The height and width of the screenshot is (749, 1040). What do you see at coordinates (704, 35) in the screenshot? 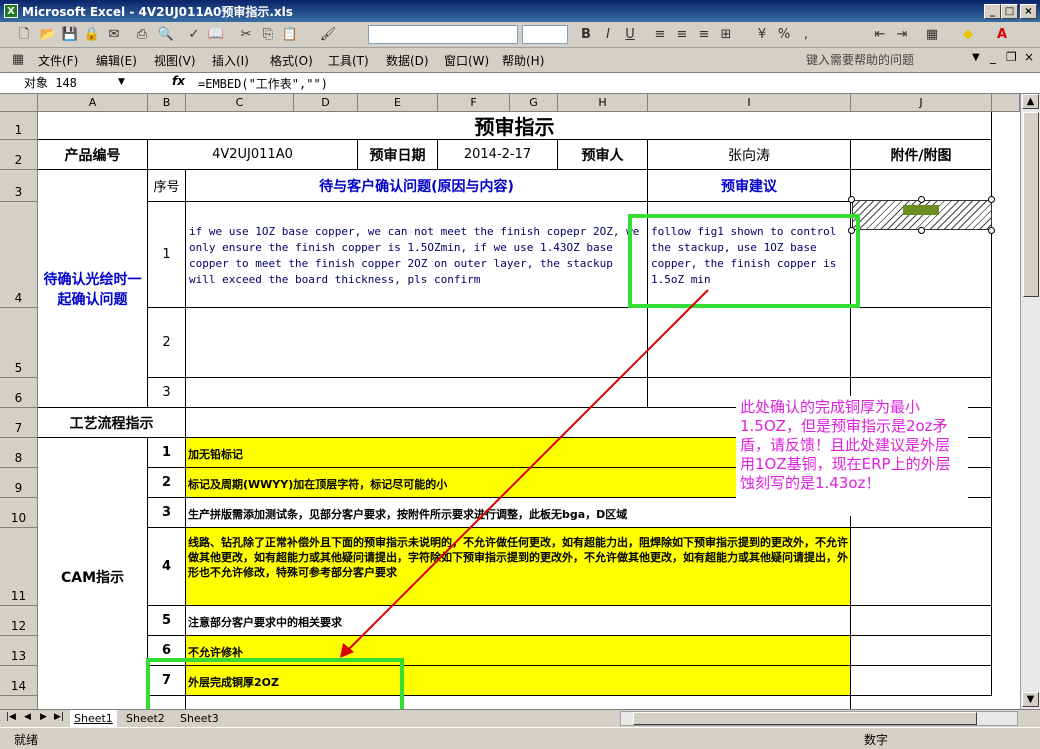
I see `align-right-icon: ≡` at bounding box center [704, 35].